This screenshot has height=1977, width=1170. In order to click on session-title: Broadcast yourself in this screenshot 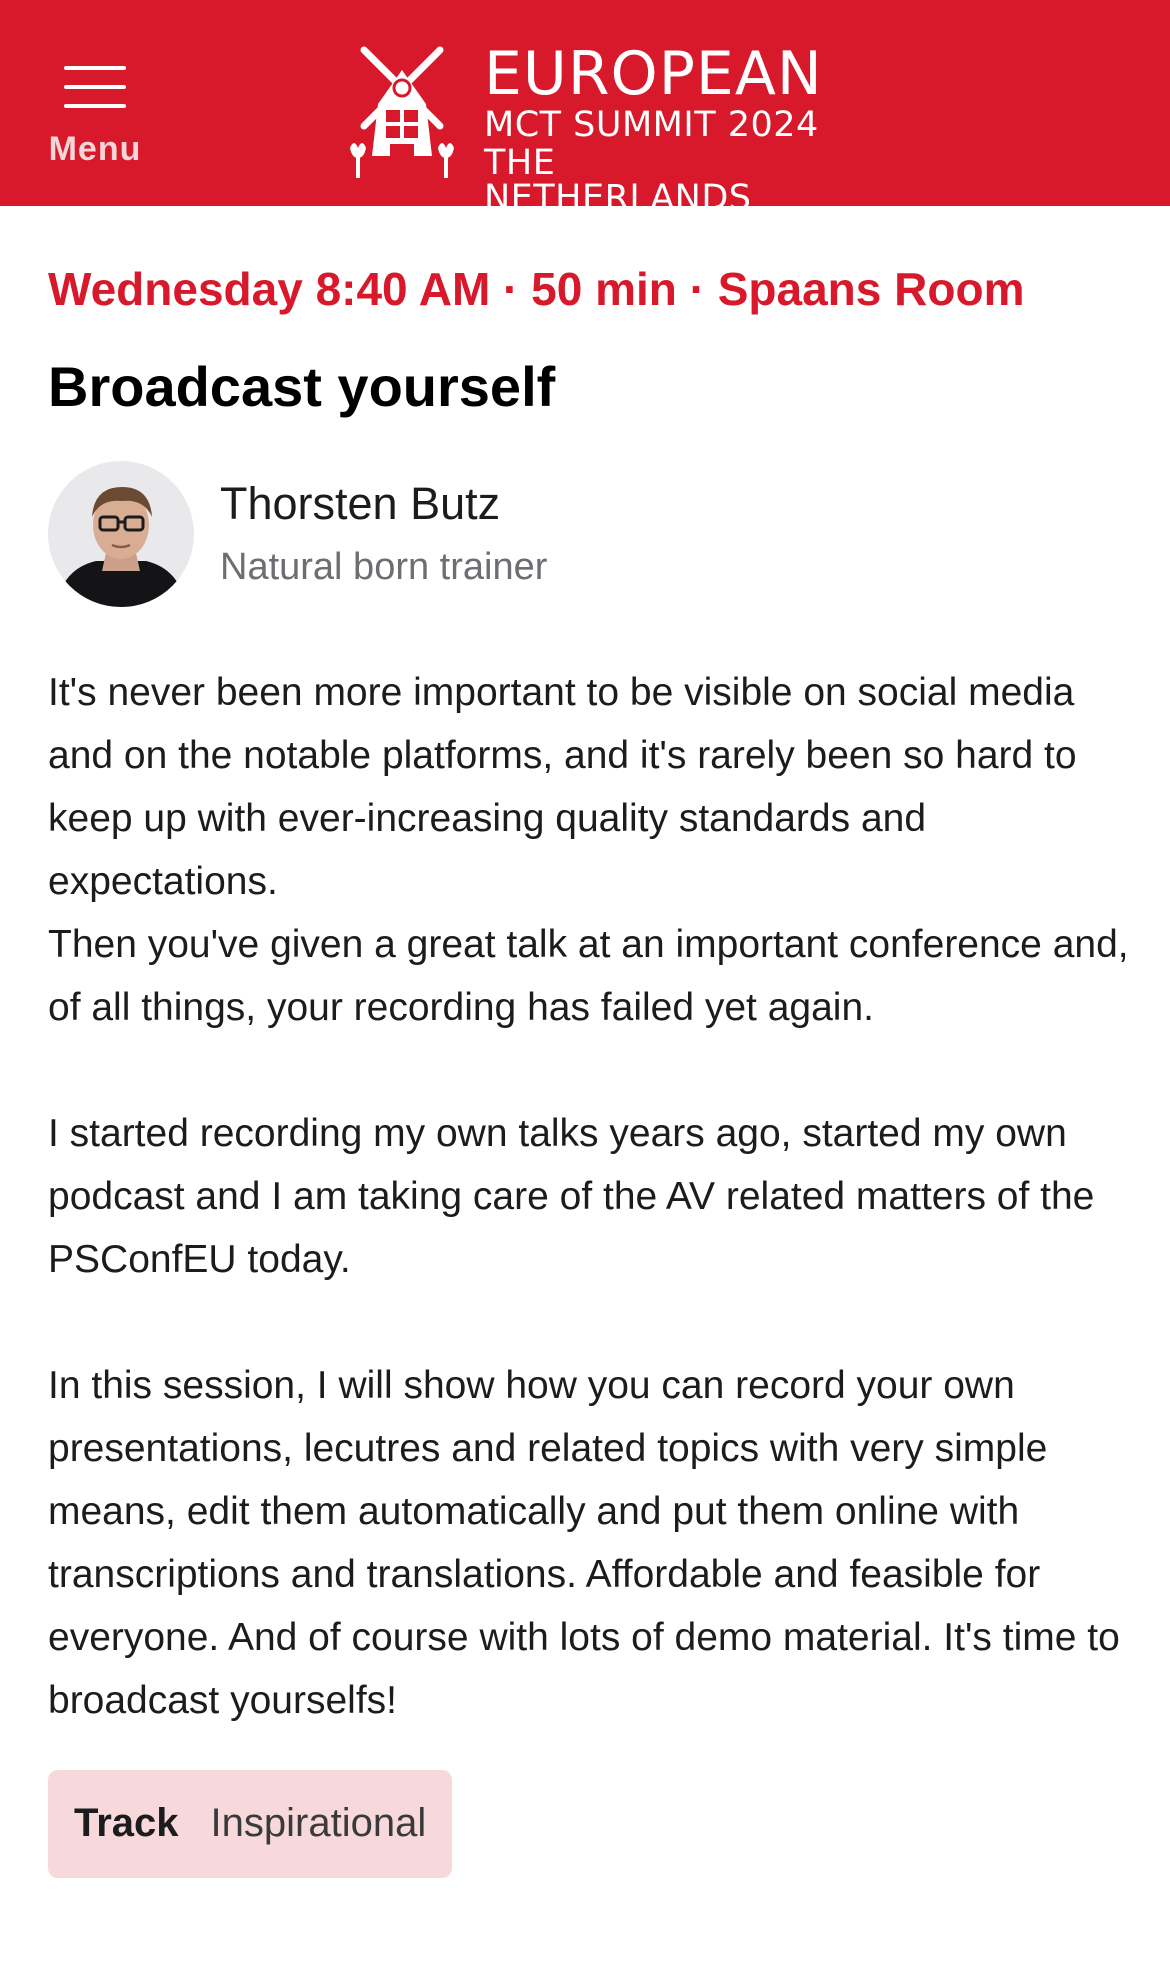, I will do `click(302, 386)`.